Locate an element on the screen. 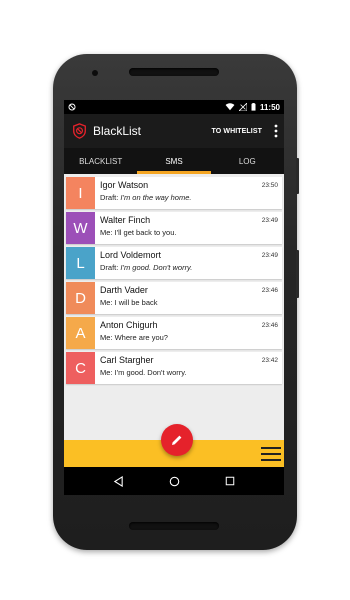 The image size is (350, 600). conversation-row: A Anton Chigurh 23:46 Me: Where are you? is located at coordinates (174, 333).